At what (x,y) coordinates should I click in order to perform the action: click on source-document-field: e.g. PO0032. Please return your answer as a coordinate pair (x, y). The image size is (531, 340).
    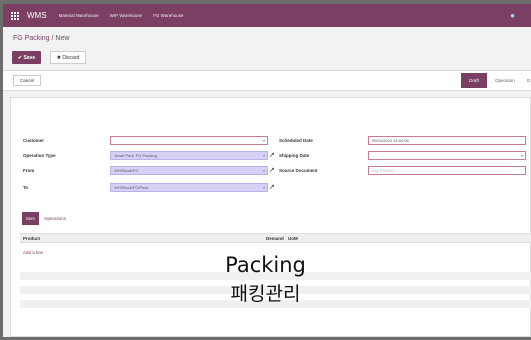
    Looking at the image, I should click on (447, 170).